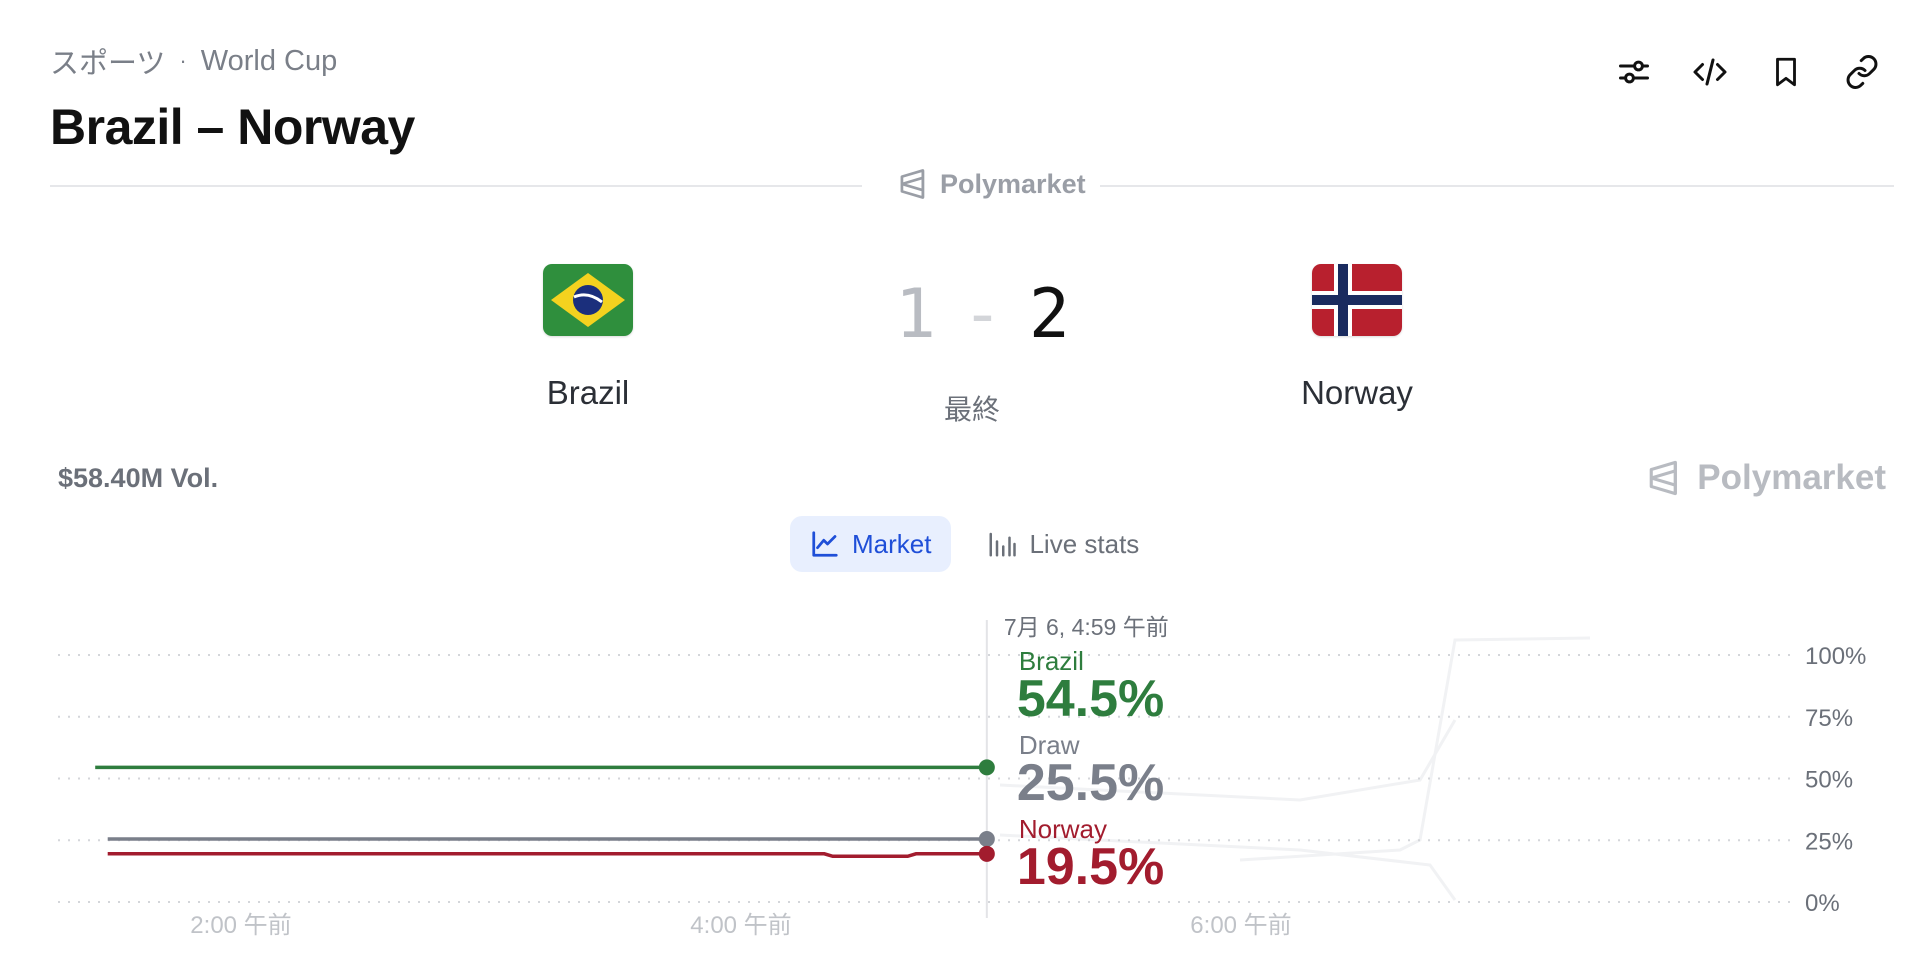 The width and height of the screenshot is (1922, 970). I want to click on line-chart-icon, so click(825, 544).